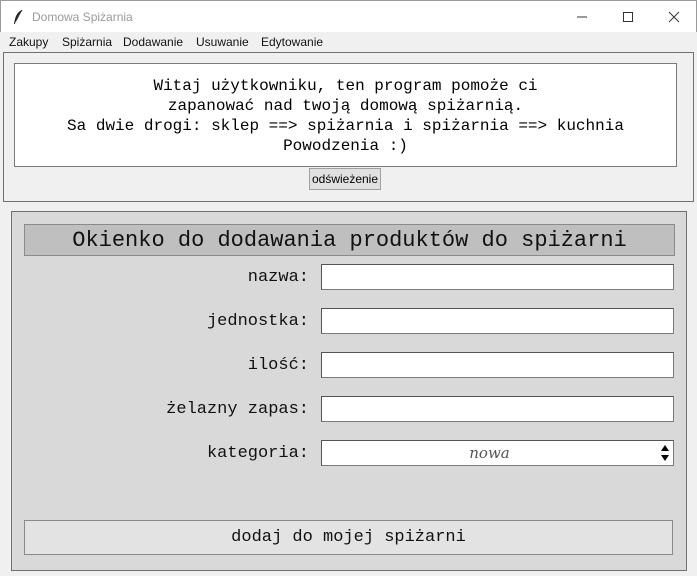  I want to click on close-button, so click(674, 16).